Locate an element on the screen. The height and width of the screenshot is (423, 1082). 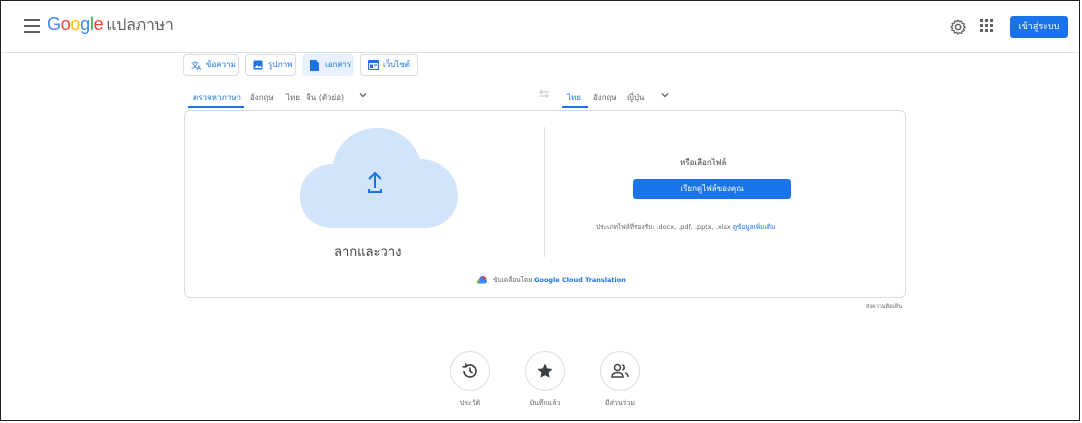
drag-and-drop-label: ลากและวาง is located at coordinates (368, 252).